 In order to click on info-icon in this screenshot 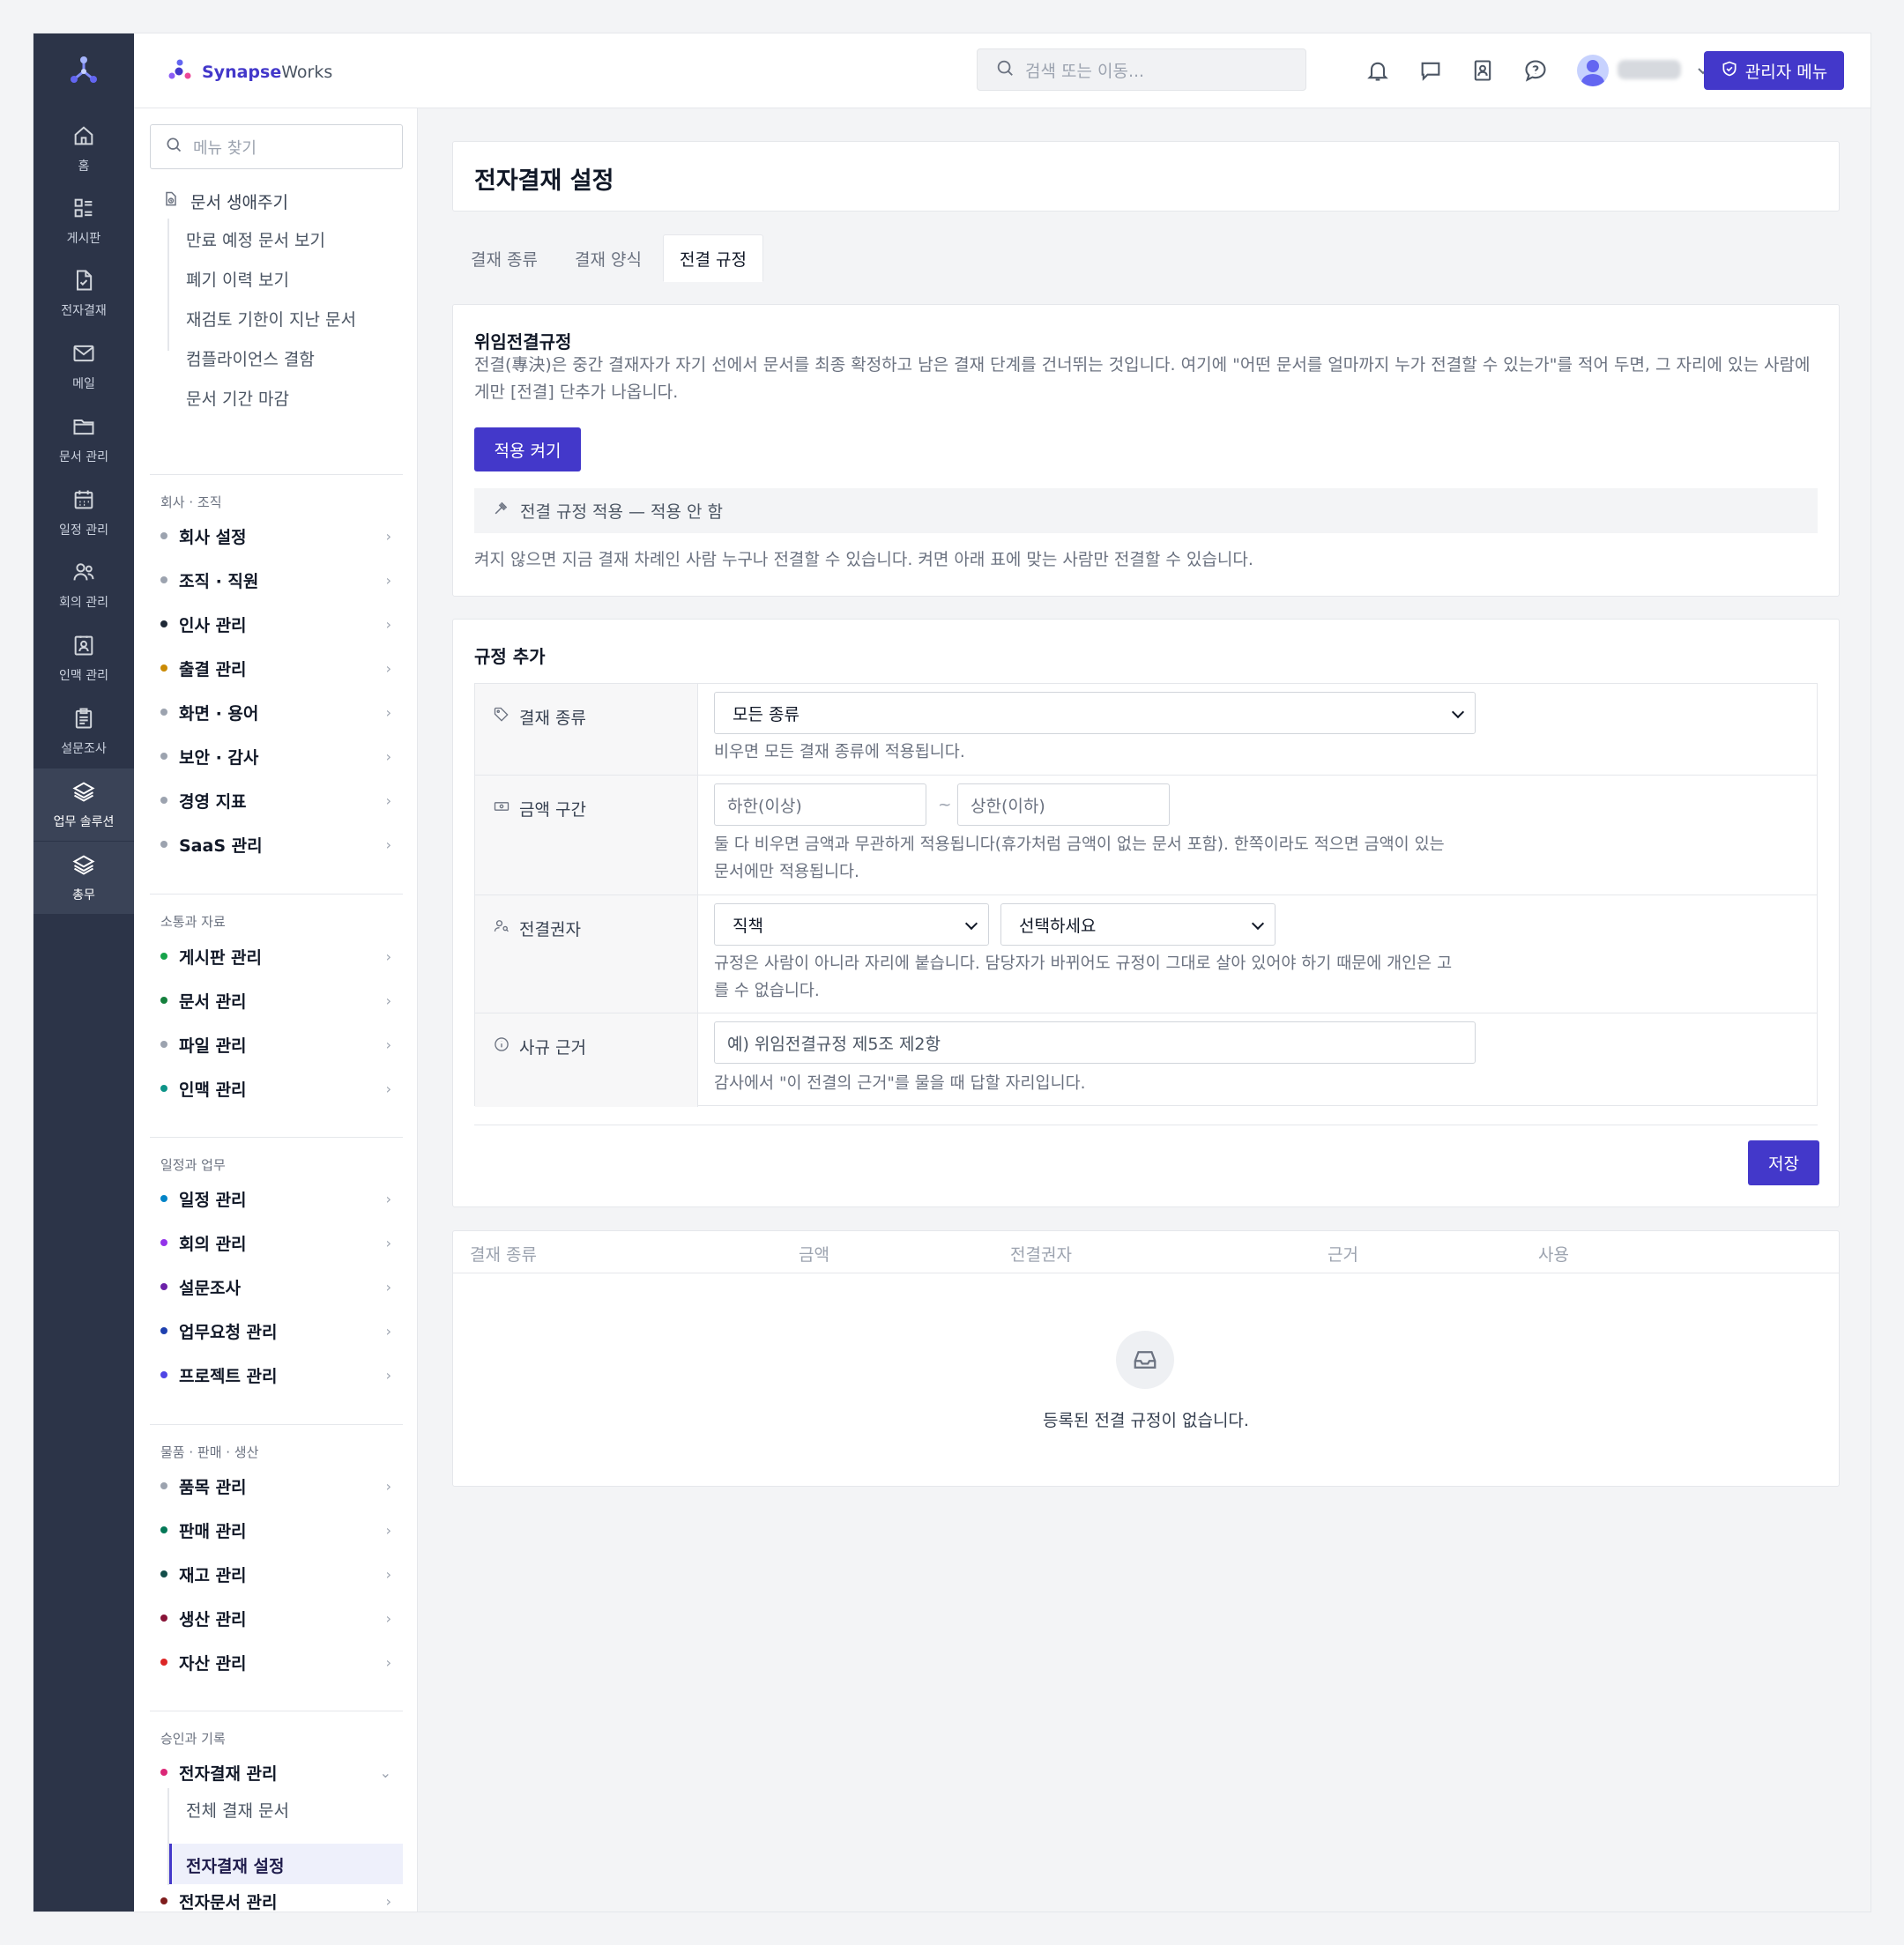, I will do `click(502, 1047)`.